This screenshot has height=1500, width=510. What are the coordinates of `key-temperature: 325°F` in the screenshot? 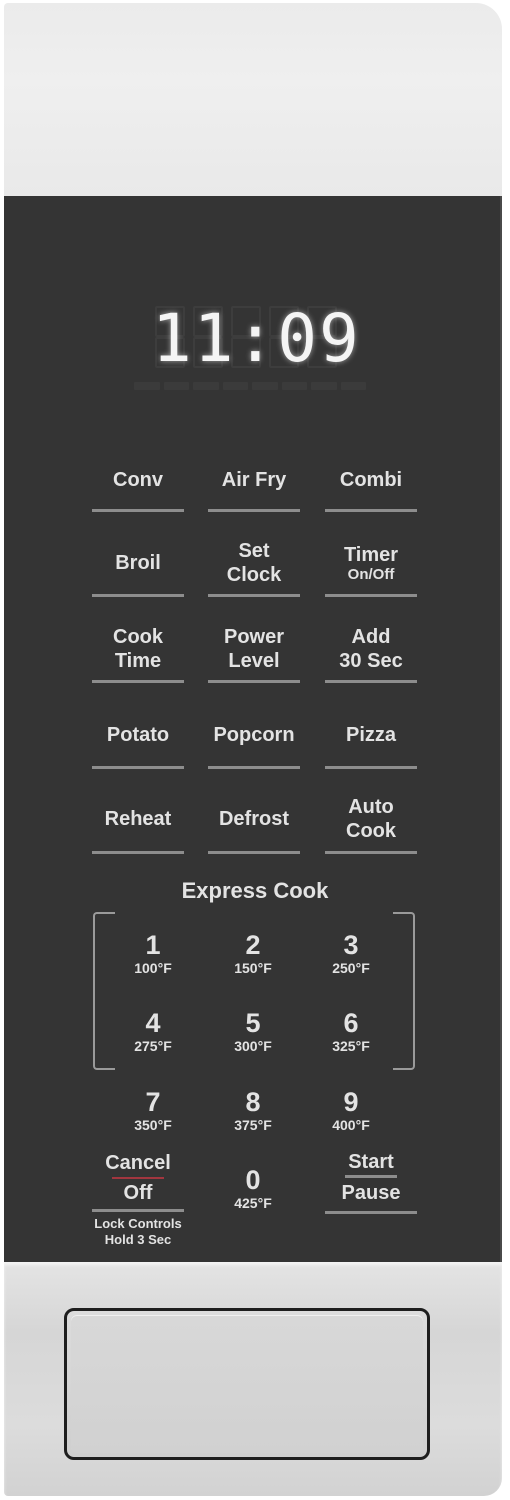 It's located at (351, 1046).